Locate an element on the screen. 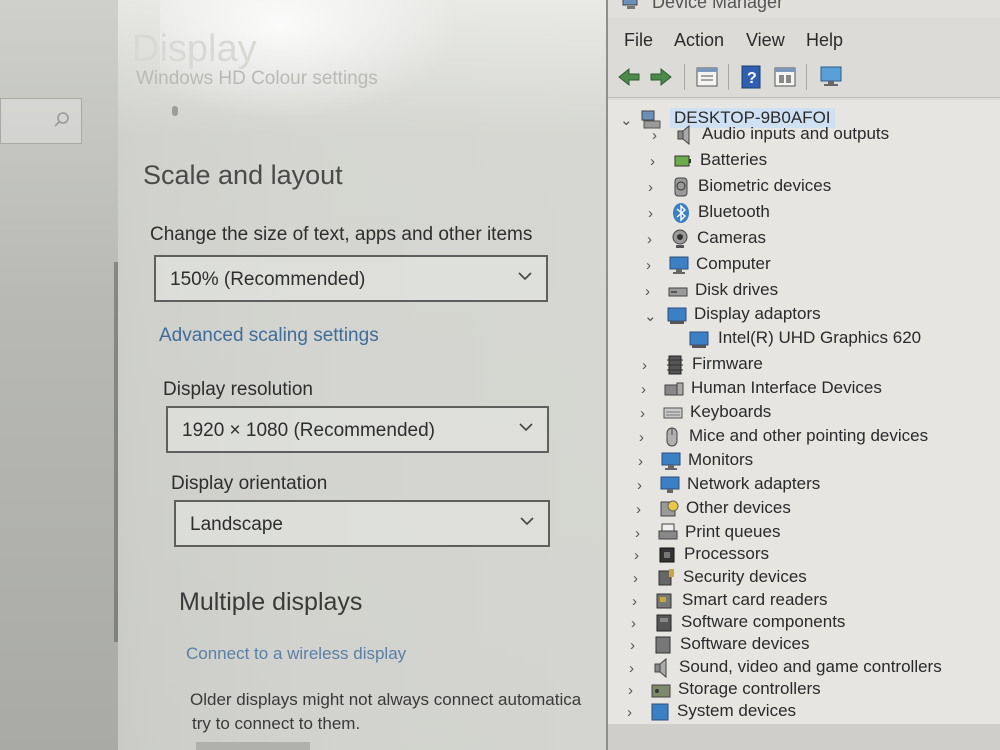  fingerprint-icon is located at coordinates (681, 187).